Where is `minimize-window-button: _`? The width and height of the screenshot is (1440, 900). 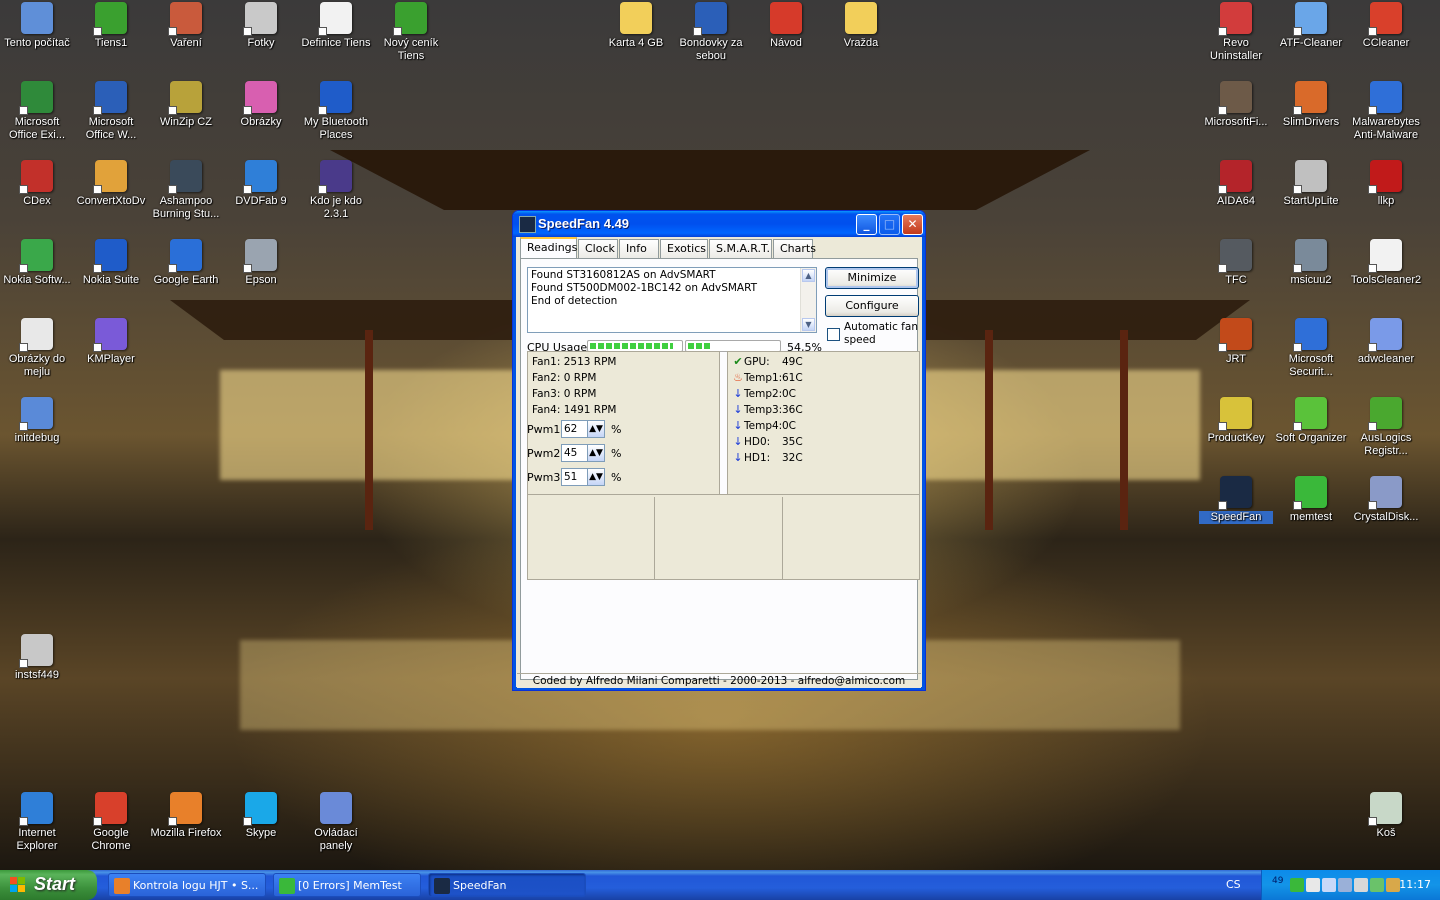
minimize-window-button: _ is located at coordinates (866, 224).